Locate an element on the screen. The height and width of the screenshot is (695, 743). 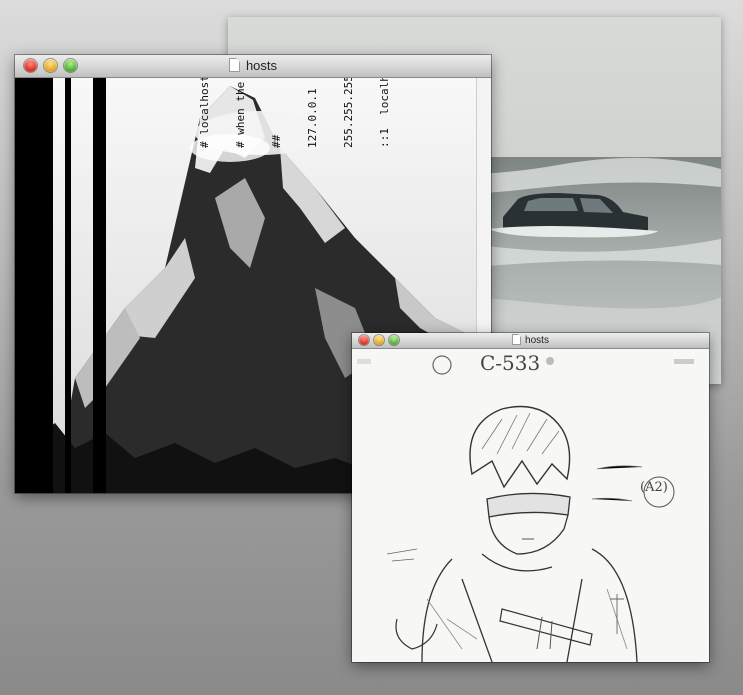
hosts-line: 255.255.255.255 broadcasthost is located at coordinates (348, 113).